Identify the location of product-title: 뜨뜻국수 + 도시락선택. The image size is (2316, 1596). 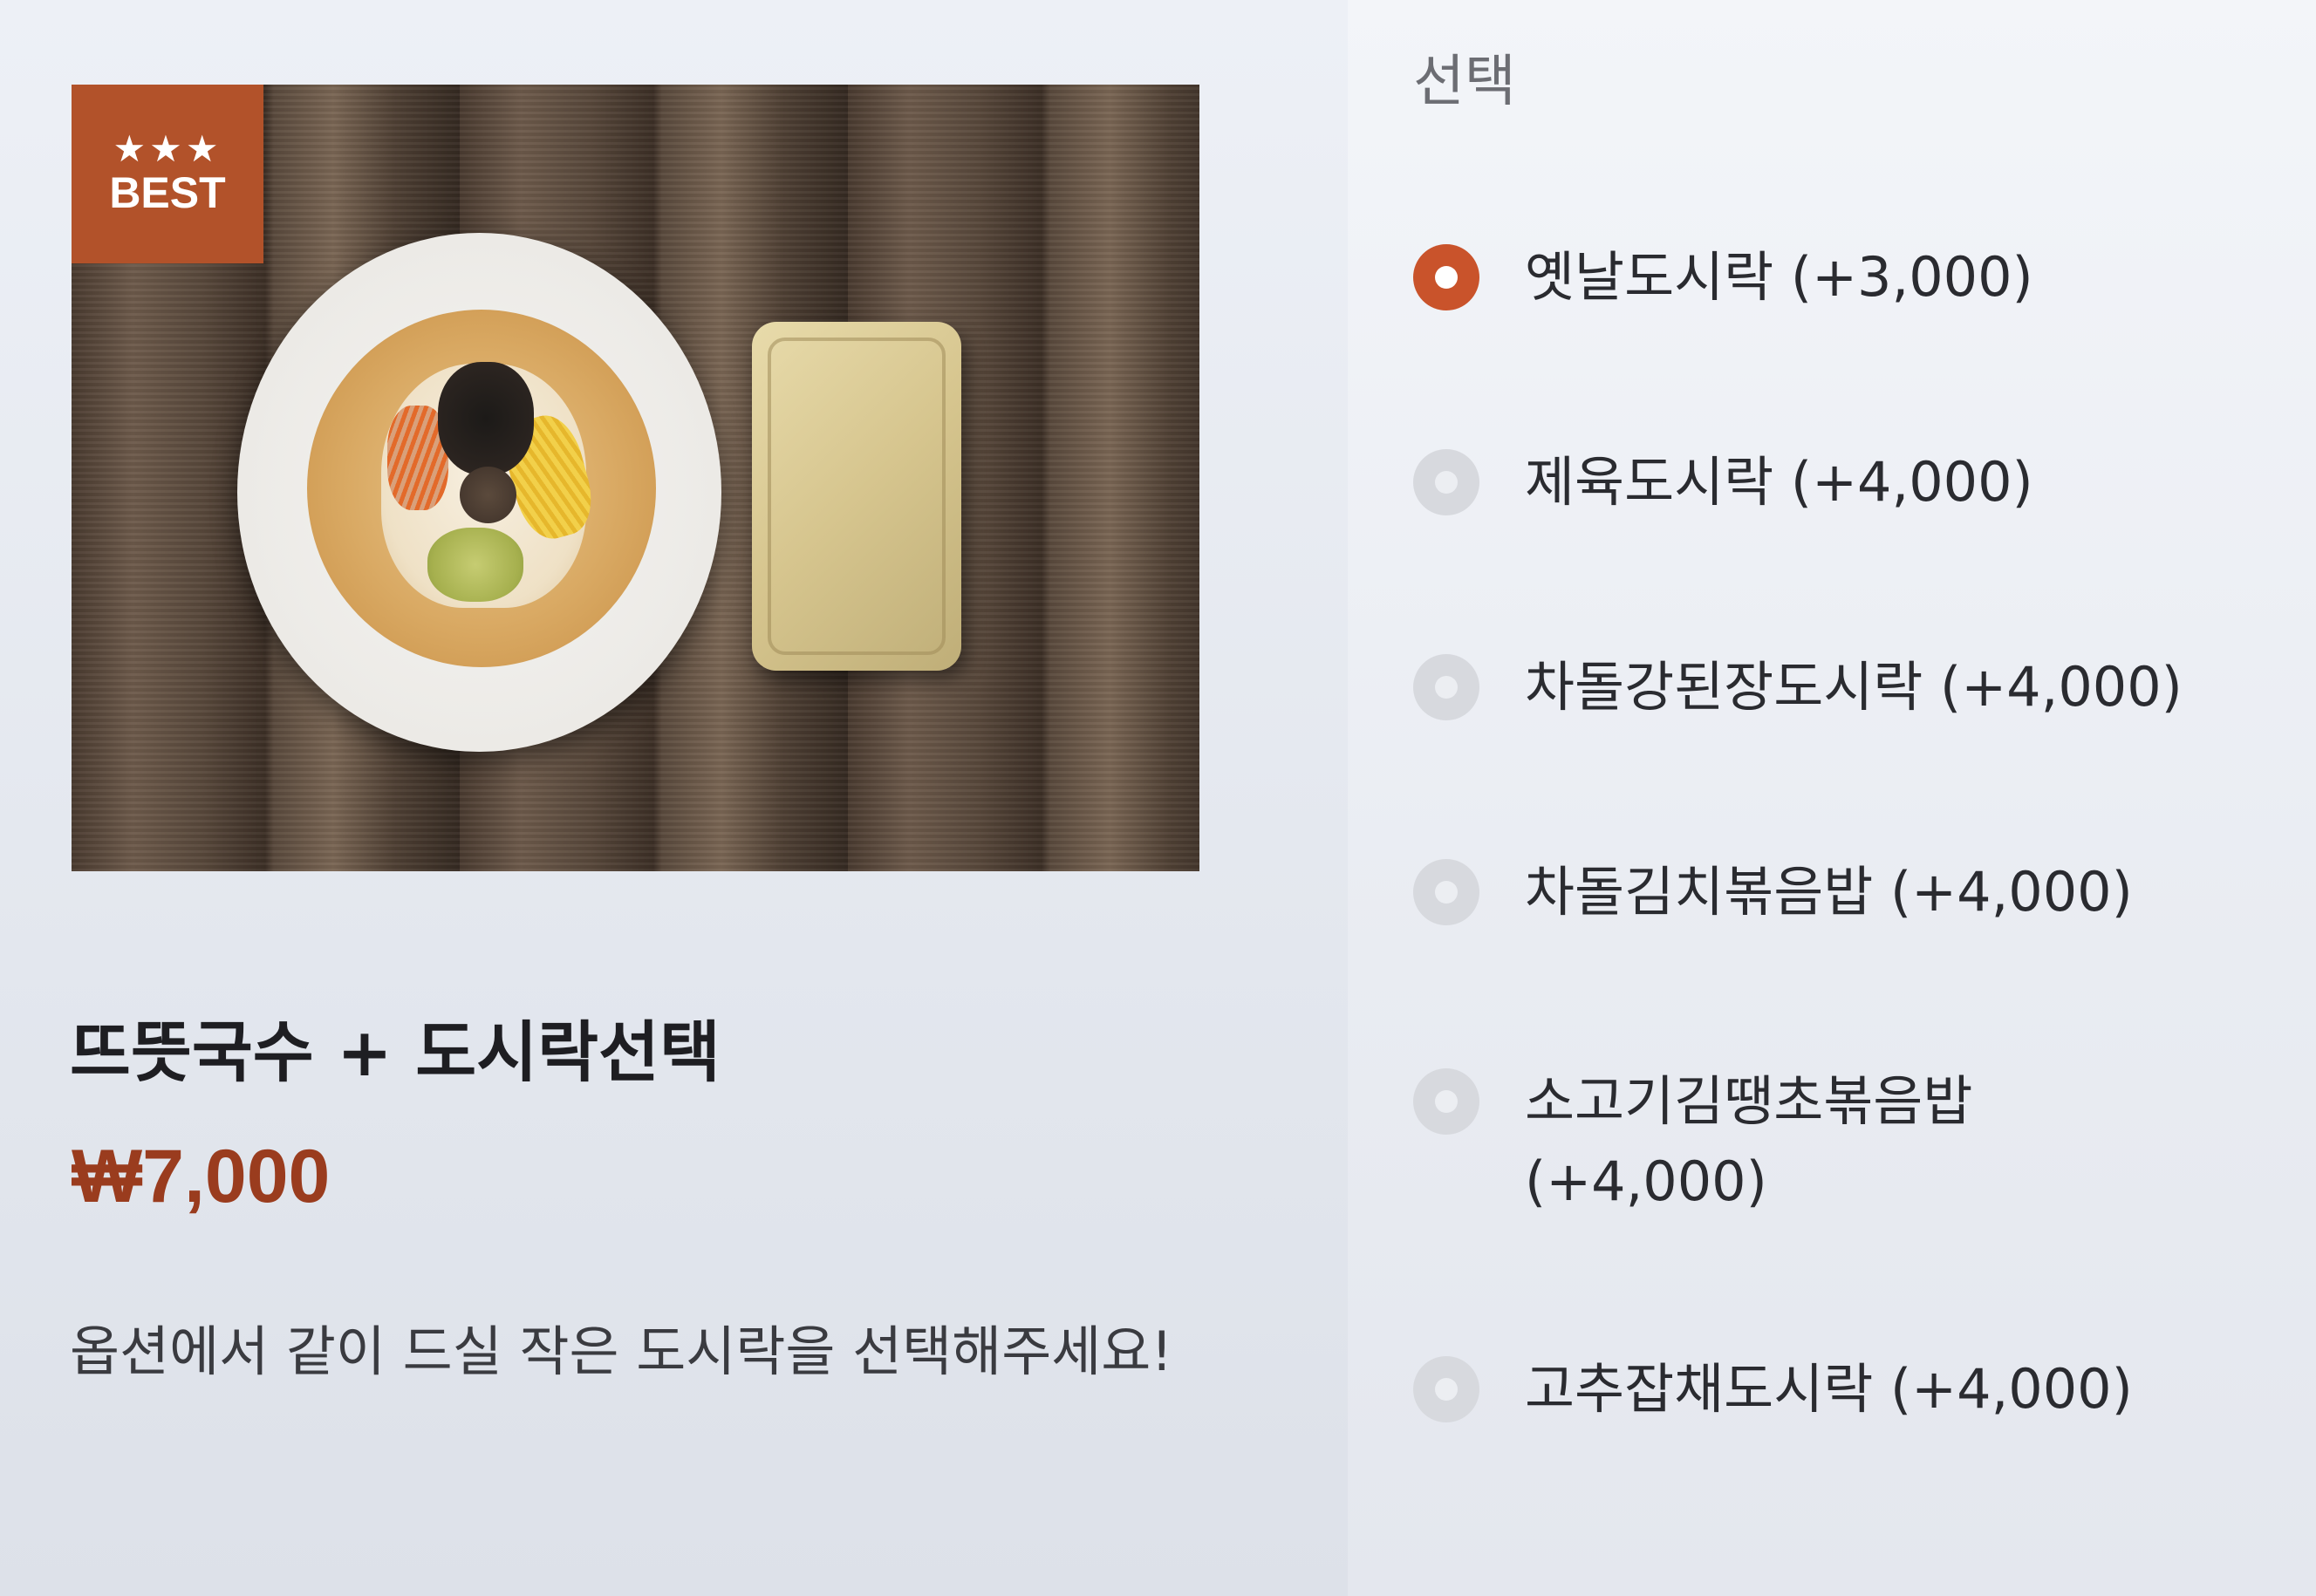
(396, 1052).